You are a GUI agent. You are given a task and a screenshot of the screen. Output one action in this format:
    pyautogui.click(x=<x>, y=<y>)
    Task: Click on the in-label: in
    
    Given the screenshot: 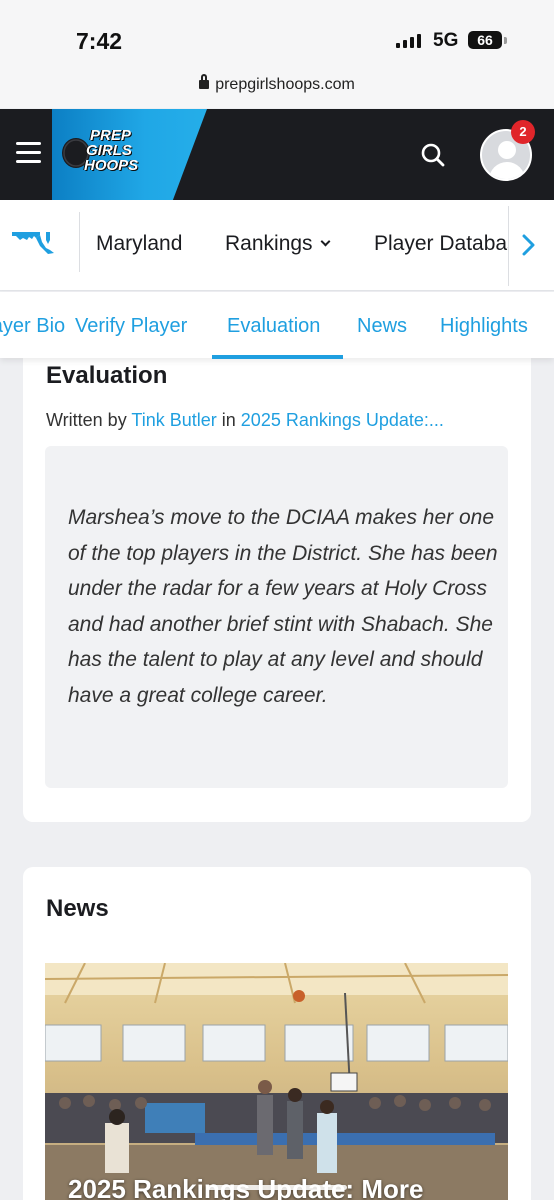 What is the action you would take?
    pyautogui.click(x=228, y=420)
    